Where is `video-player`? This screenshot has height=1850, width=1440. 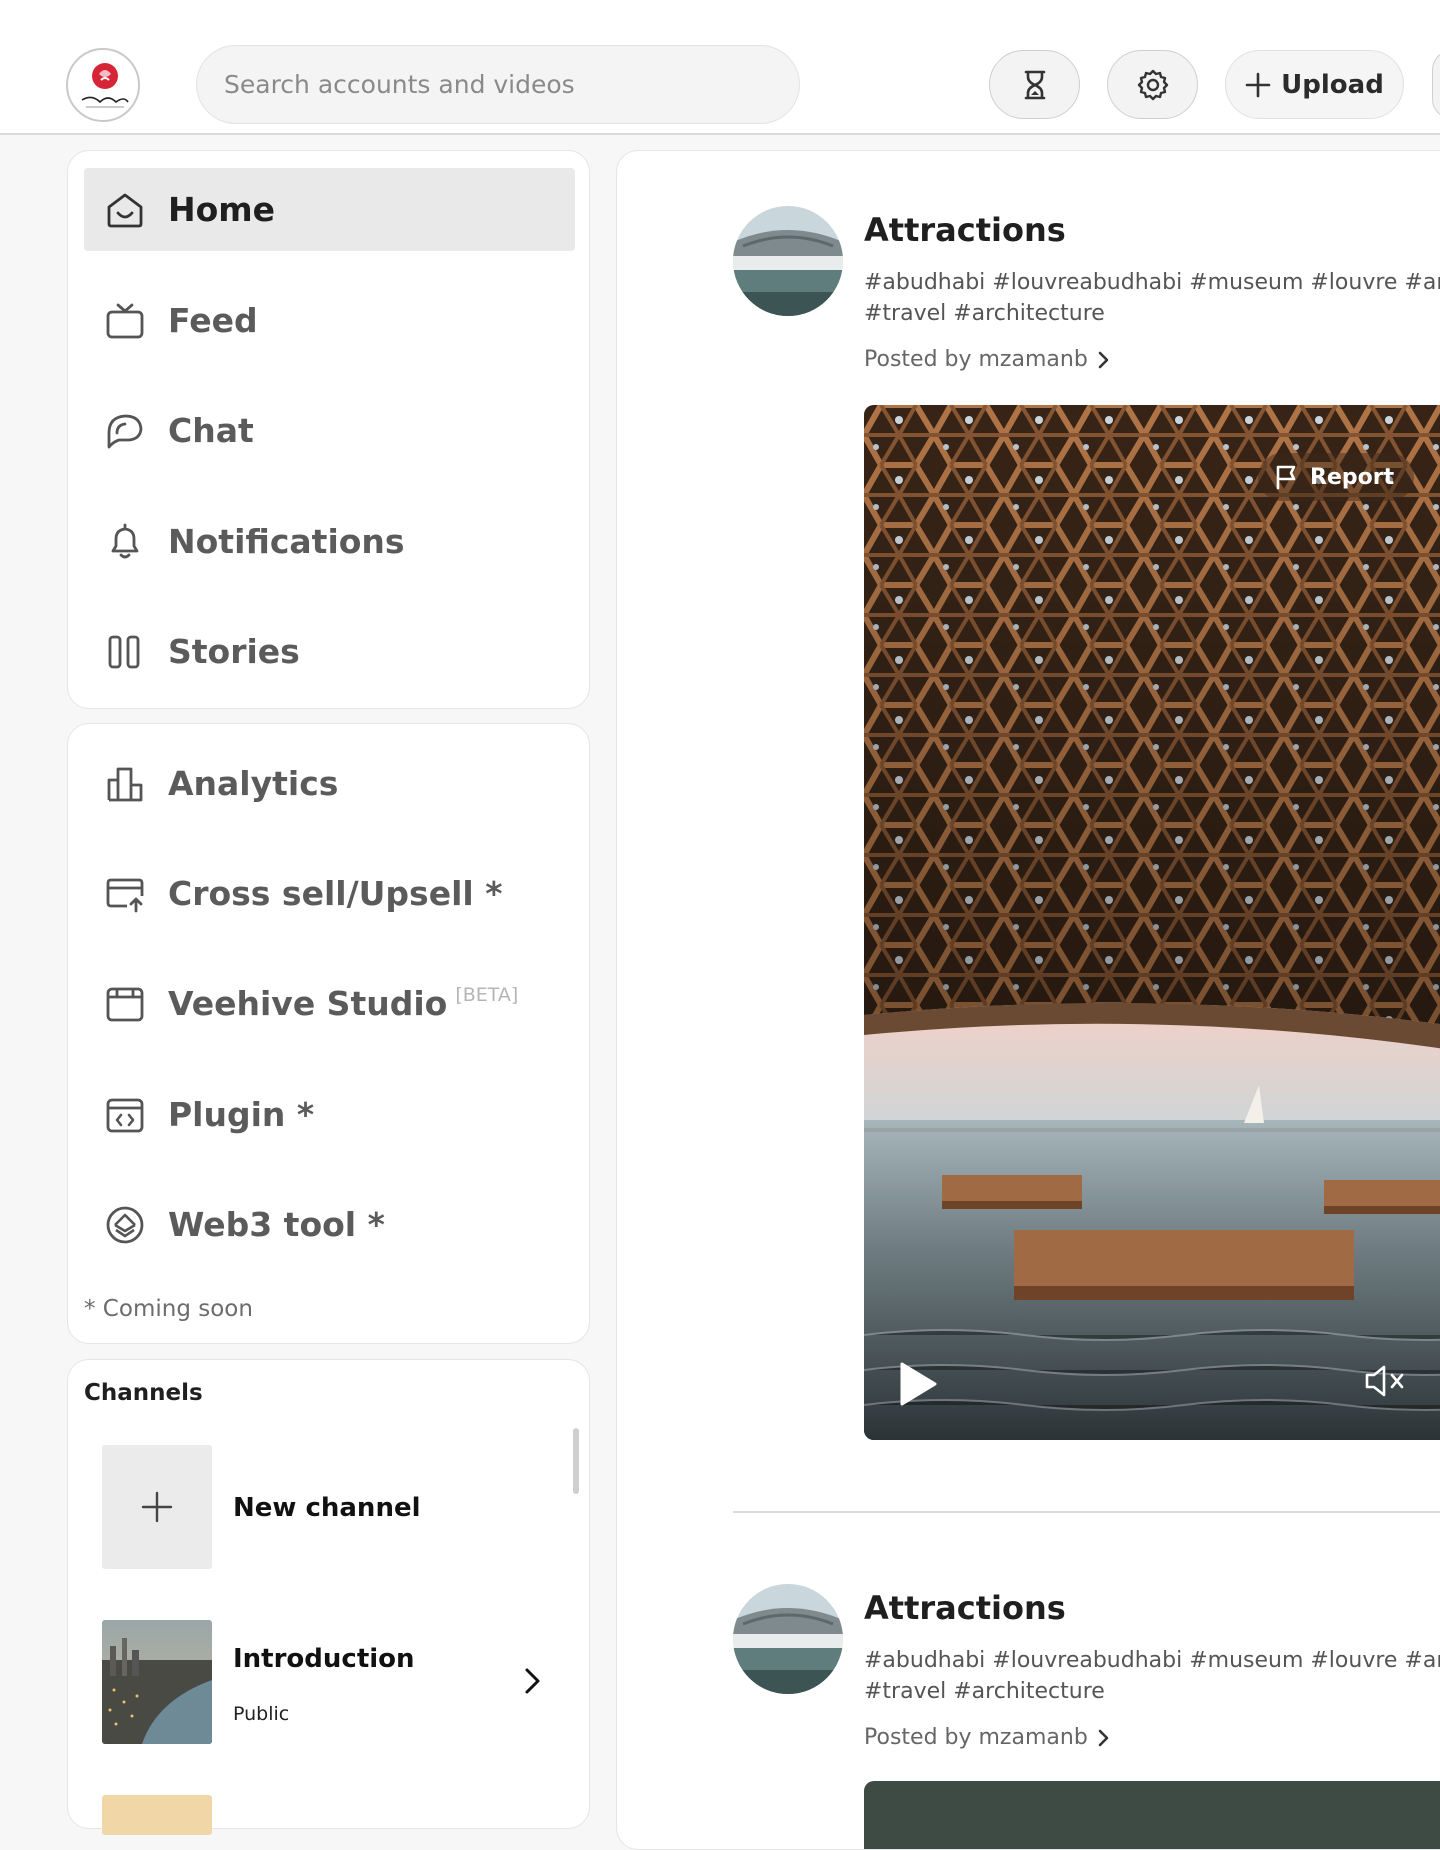 video-player is located at coordinates (1152, 1815).